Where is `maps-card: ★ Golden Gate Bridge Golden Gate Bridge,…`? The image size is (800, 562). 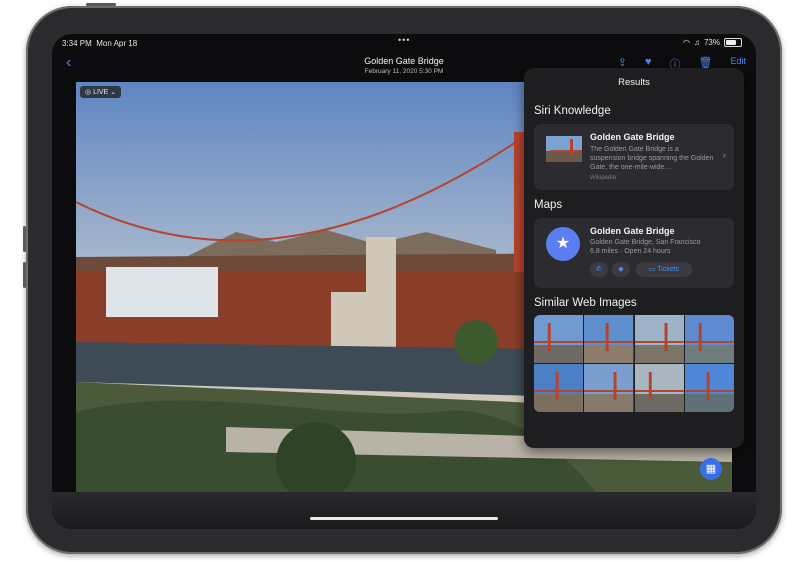
maps-card: ★ Golden Gate Bridge Golden Gate Bridge,… is located at coordinates (634, 253).